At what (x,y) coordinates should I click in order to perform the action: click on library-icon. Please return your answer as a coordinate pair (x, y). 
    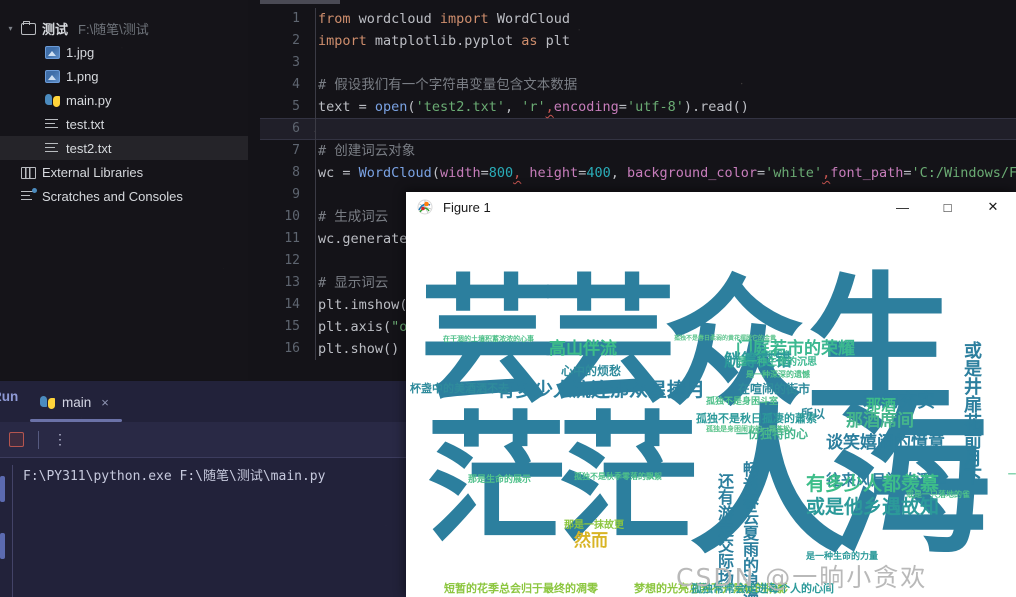
    Looking at the image, I should click on (28, 173).